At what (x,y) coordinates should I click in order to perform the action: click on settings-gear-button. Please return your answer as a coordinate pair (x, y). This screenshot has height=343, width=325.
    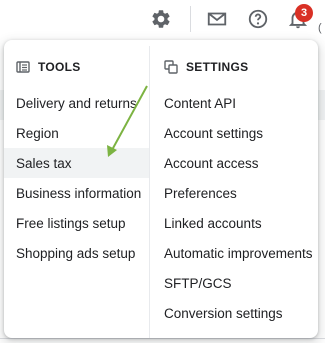
    Looking at the image, I should click on (161, 19).